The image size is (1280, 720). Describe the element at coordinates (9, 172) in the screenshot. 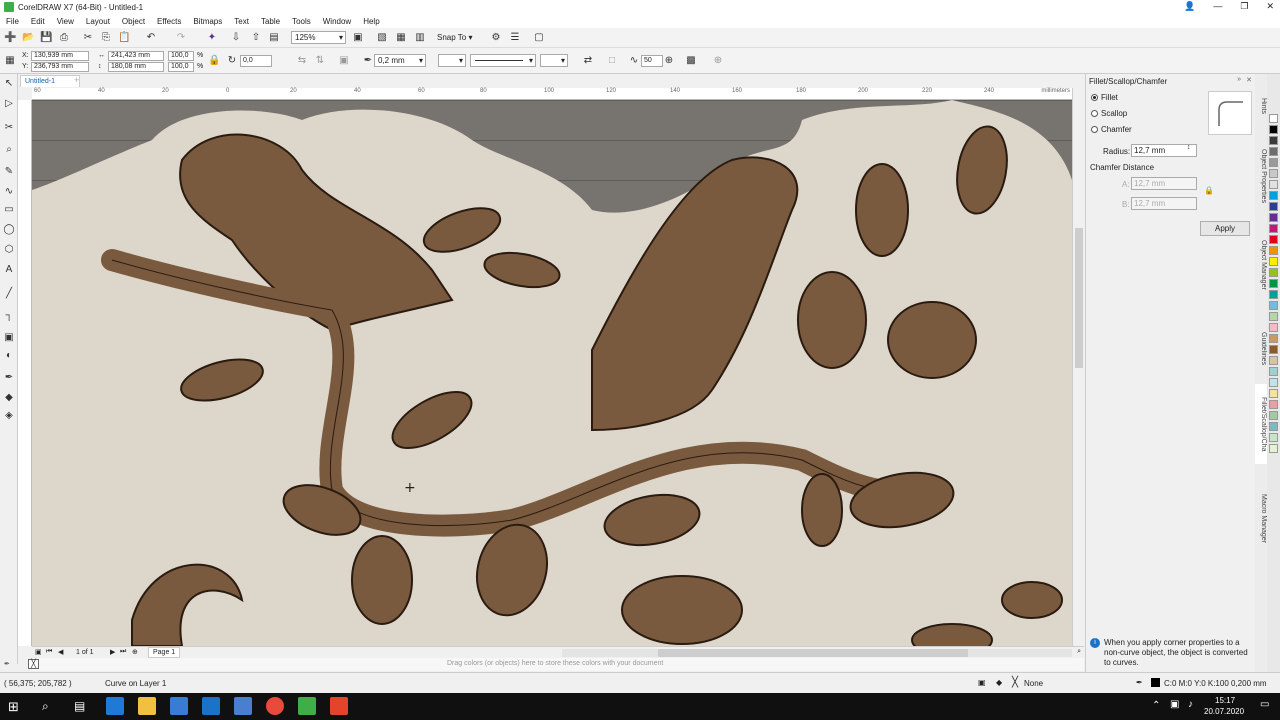

I see `freehand-tool-icon: ✎` at that location.